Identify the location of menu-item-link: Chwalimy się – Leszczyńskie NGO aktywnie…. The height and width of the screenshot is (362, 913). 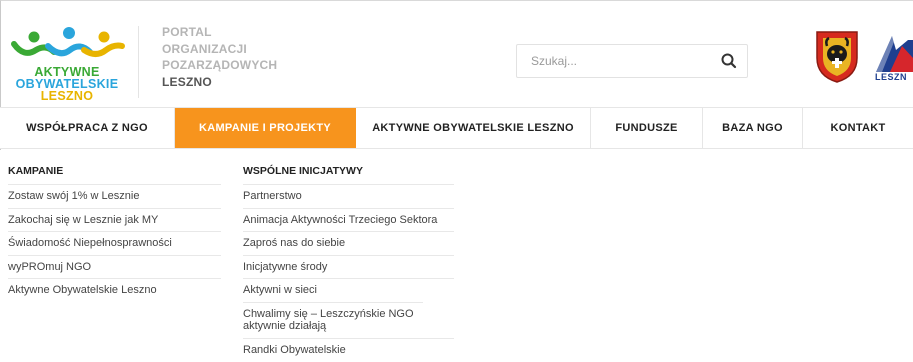
(333, 319).